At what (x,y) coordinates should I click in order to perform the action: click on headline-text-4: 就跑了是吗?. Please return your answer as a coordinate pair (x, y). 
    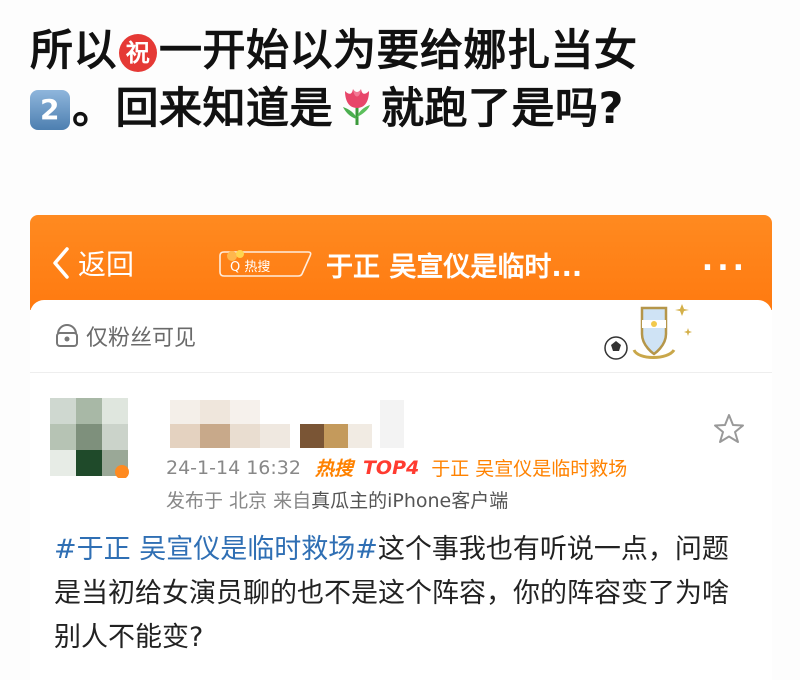
    Looking at the image, I should click on (502, 109).